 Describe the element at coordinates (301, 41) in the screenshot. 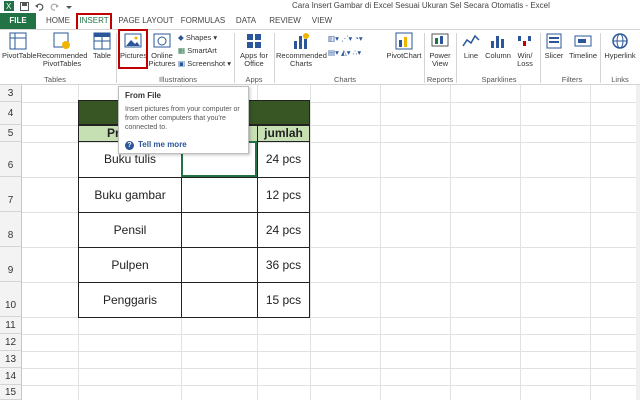

I see `recommended-charts-icon` at that location.